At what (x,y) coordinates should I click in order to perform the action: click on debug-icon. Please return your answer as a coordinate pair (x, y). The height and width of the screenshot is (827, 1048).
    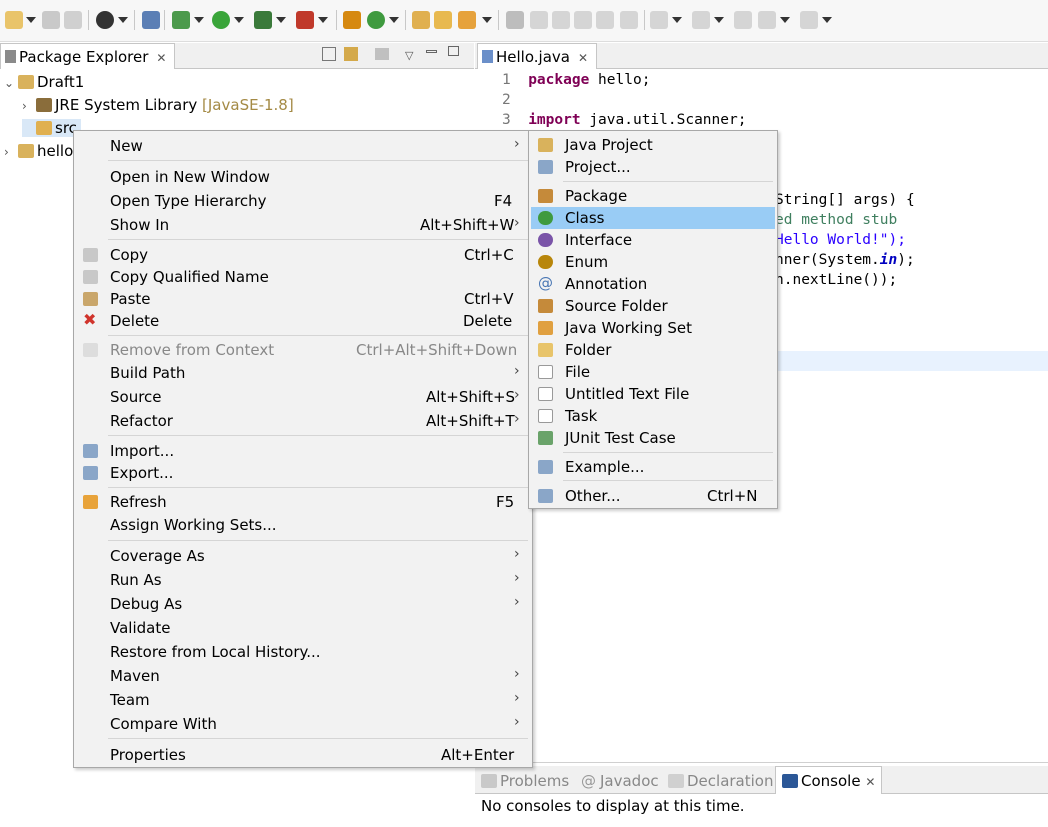
    Looking at the image, I should click on (181, 20).